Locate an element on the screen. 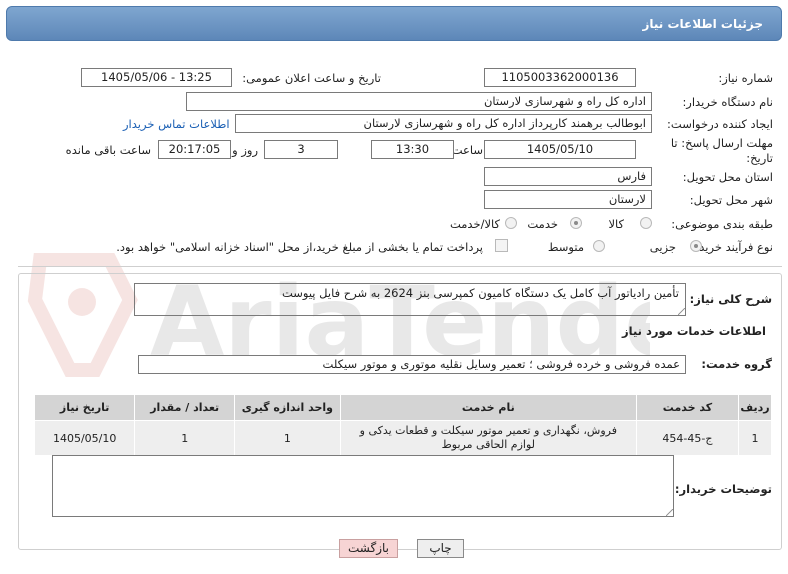  category-option-service: خدمت is located at coordinates (542, 224).